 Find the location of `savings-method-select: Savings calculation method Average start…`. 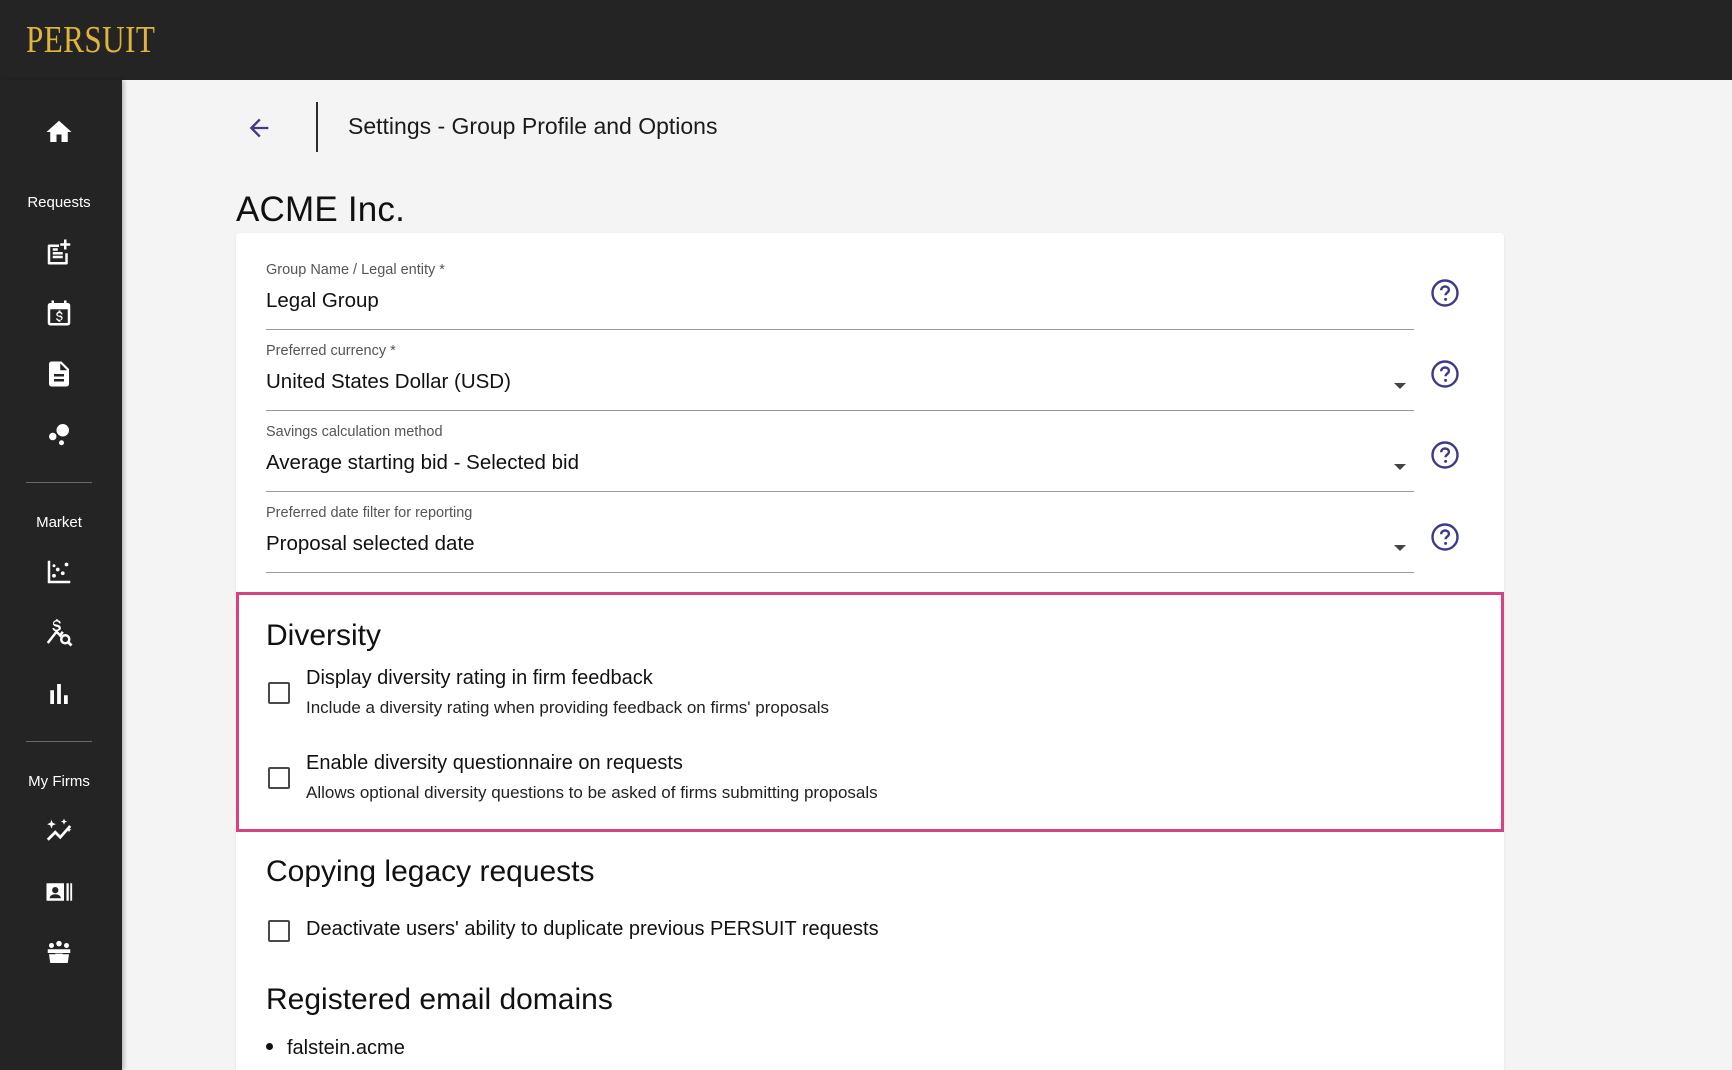

savings-method-select: Savings calculation method Average start… is located at coordinates (840, 458).